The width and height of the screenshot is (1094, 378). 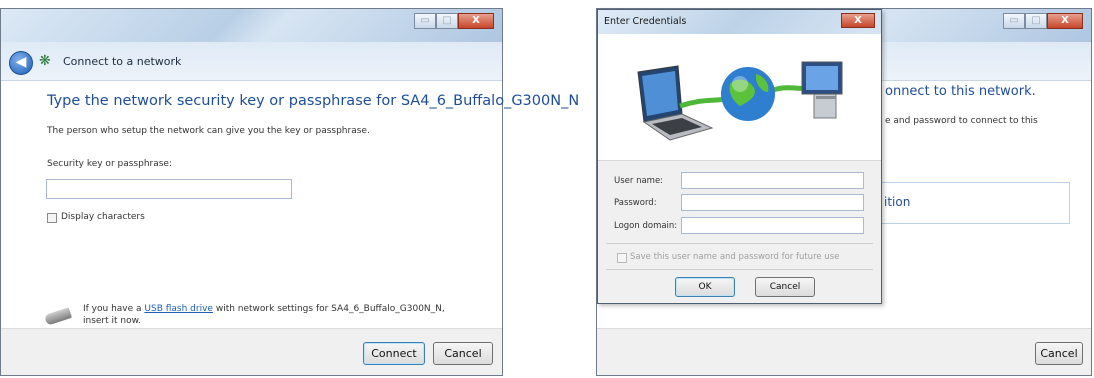 What do you see at coordinates (635, 203) in the screenshot?
I see `password-label: Password:` at bounding box center [635, 203].